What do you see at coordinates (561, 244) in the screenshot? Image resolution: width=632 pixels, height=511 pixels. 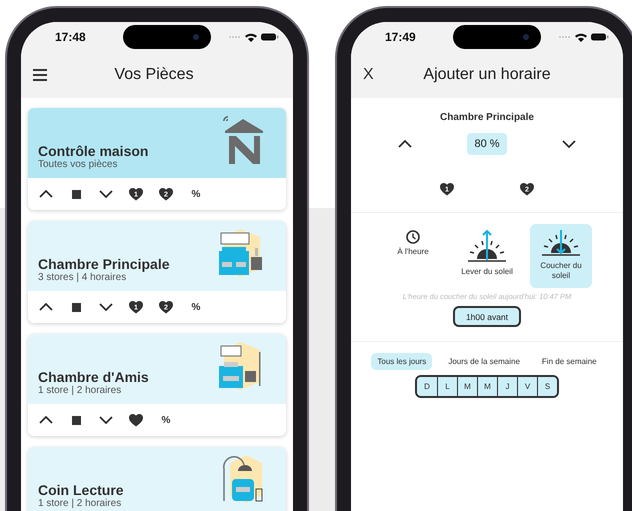 I see `sunset-icon` at bounding box center [561, 244].